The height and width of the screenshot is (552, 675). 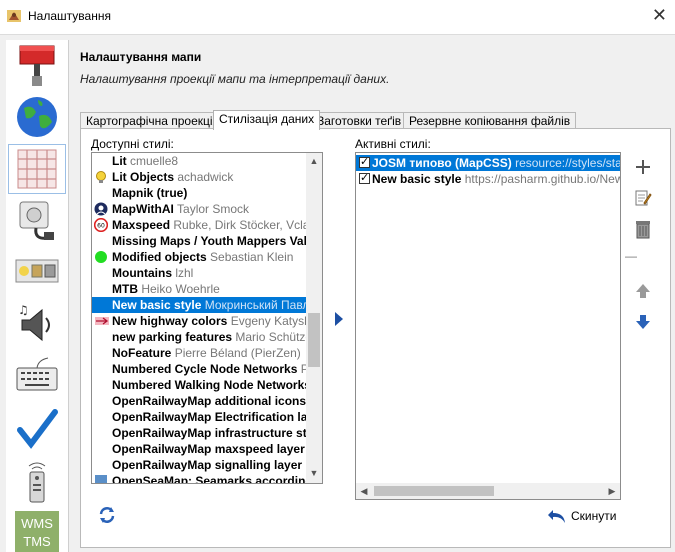 What do you see at coordinates (37, 481) in the screenshot?
I see `sidebar-item-remote` at bounding box center [37, 481].